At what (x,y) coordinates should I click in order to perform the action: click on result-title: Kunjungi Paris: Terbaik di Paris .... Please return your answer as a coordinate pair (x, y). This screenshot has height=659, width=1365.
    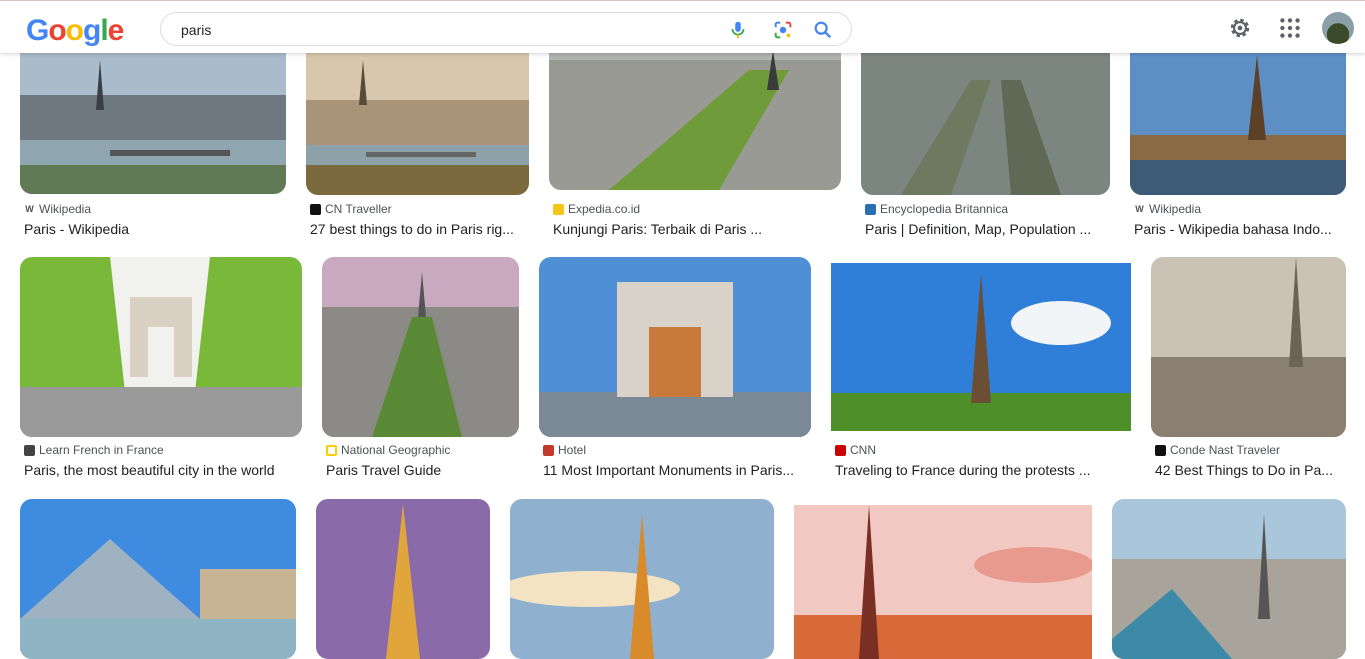
    Looking at the image, I should click on (695, 229).